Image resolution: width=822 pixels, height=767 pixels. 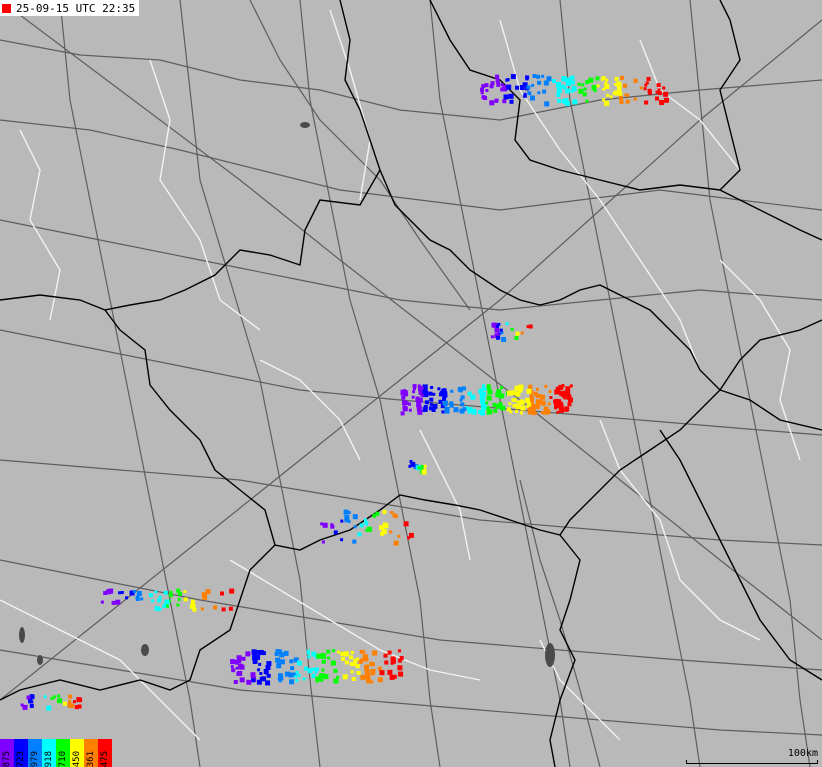 What do you see at coordinates (76, 8) in the screenshot?
I see `timestamp-label: 25-09-15 UTC 22:35` at bounding box center [76, 8].